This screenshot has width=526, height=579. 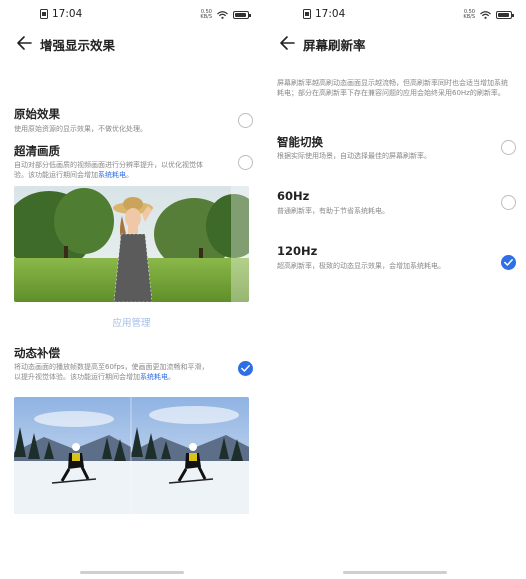 I want to click on option-motion-comp-title: 动态补偿, so click(x=37, y=353).